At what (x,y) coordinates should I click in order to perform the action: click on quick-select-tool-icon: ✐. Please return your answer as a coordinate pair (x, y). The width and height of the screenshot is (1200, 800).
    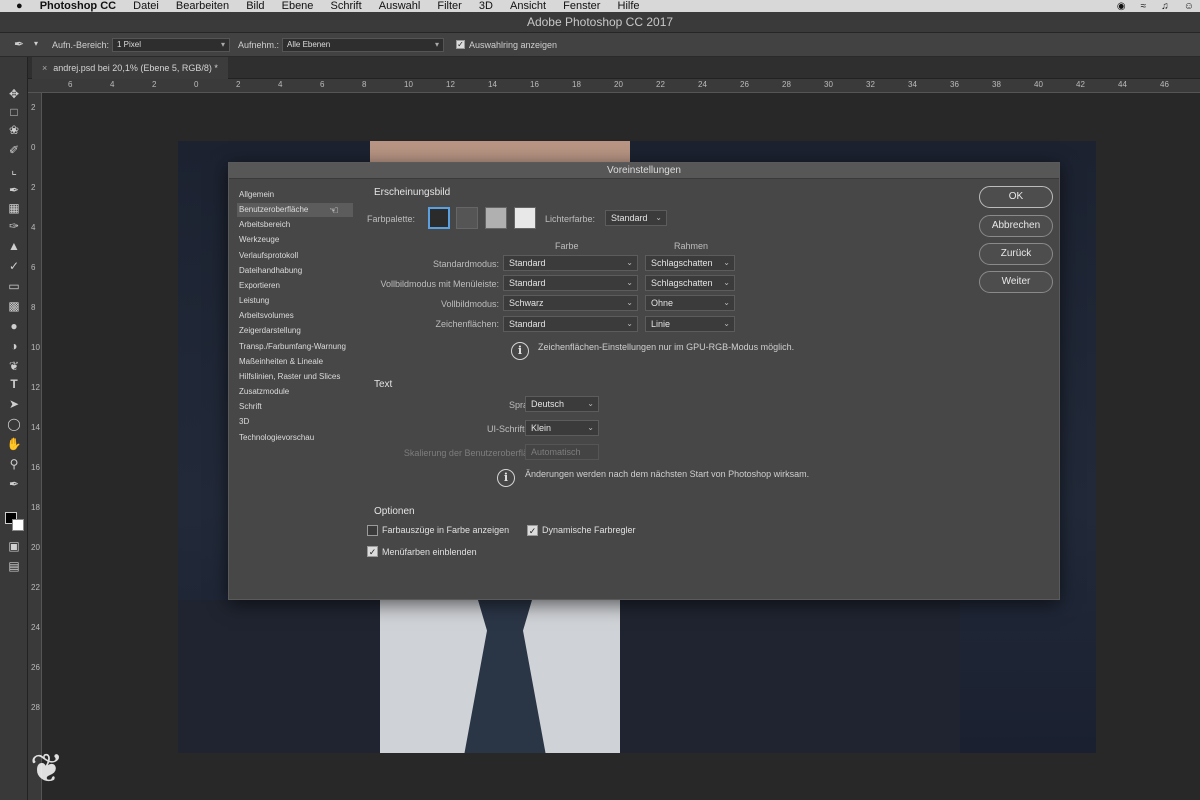
    Looking at the image, I should click on (14, 150).